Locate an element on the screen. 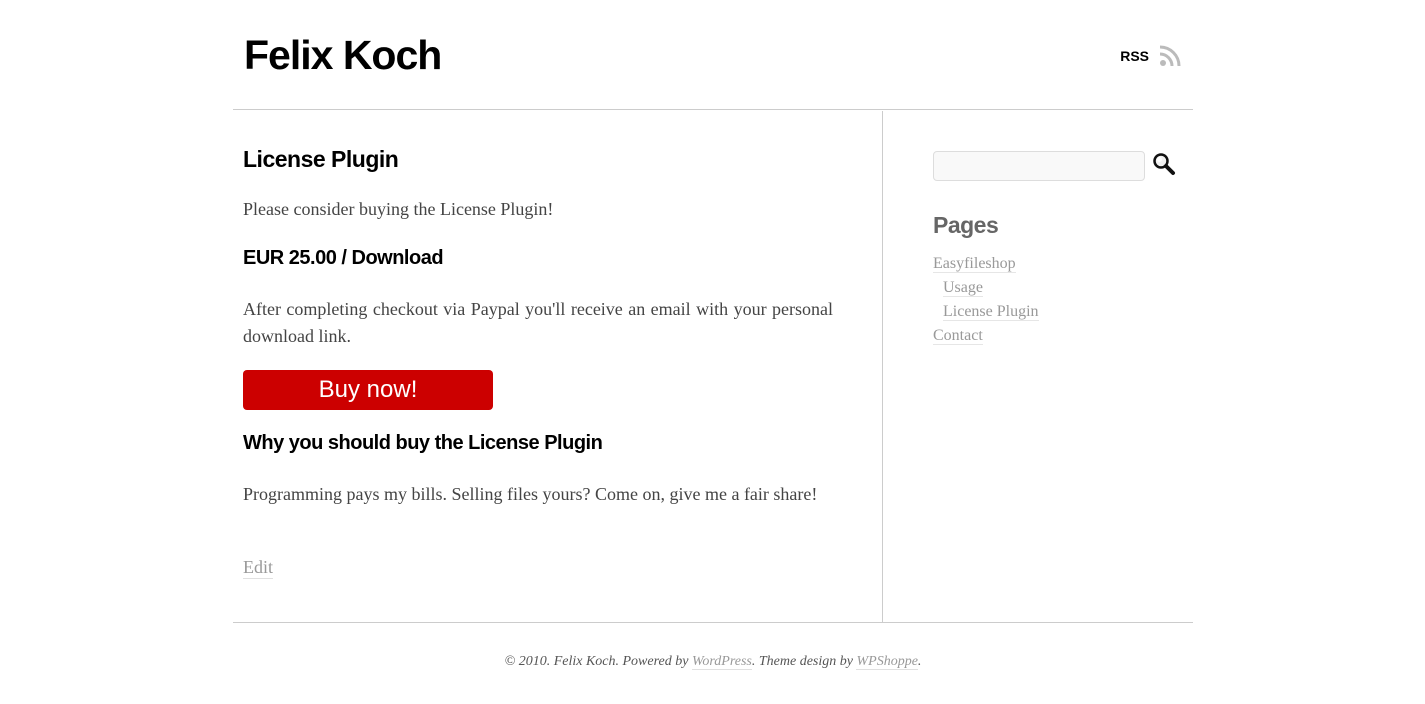 This screenshot has height=704, width=1425. site-header: Felix Koch RSS is located at coordinates (713, 55).